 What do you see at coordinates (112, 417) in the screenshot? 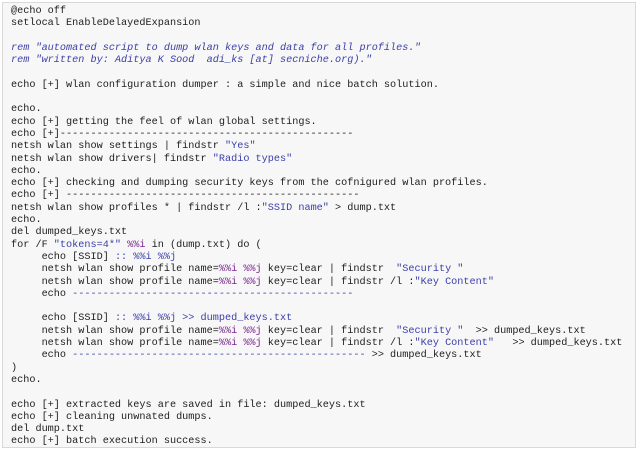
I see `code-token: echo [+] cleaning unwnated dumps.` at bounding box center [112, 417].